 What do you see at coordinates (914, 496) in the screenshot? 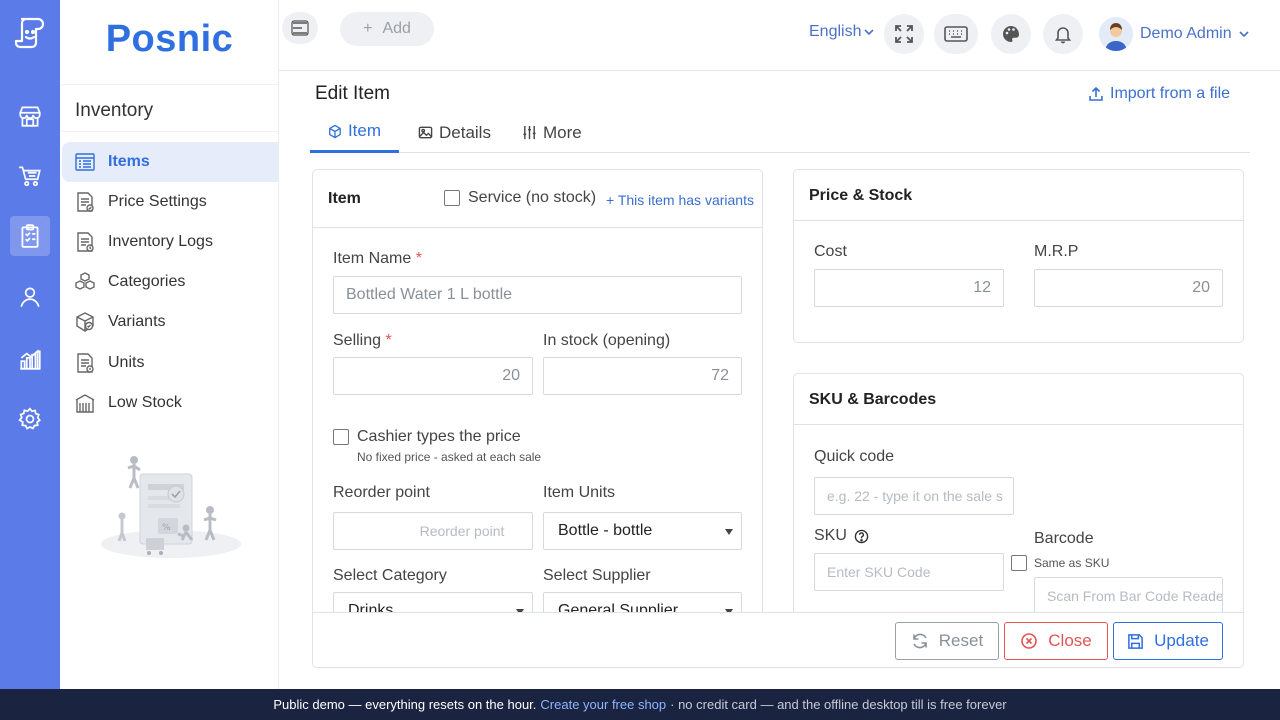
I see `quick-code-input: e.g. 22 - type it on the sale s` at bounding box center [914, 496].